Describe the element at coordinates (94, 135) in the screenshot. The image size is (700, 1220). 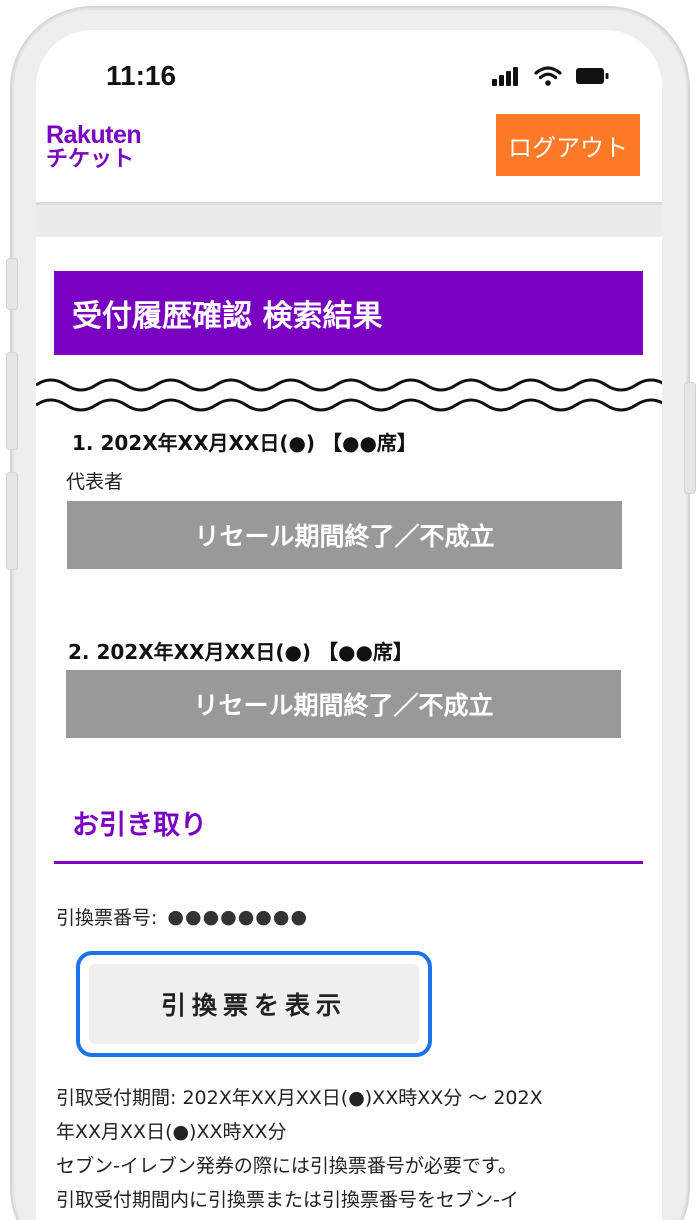
I see `logo-wordmark: Rakuten` at that location.